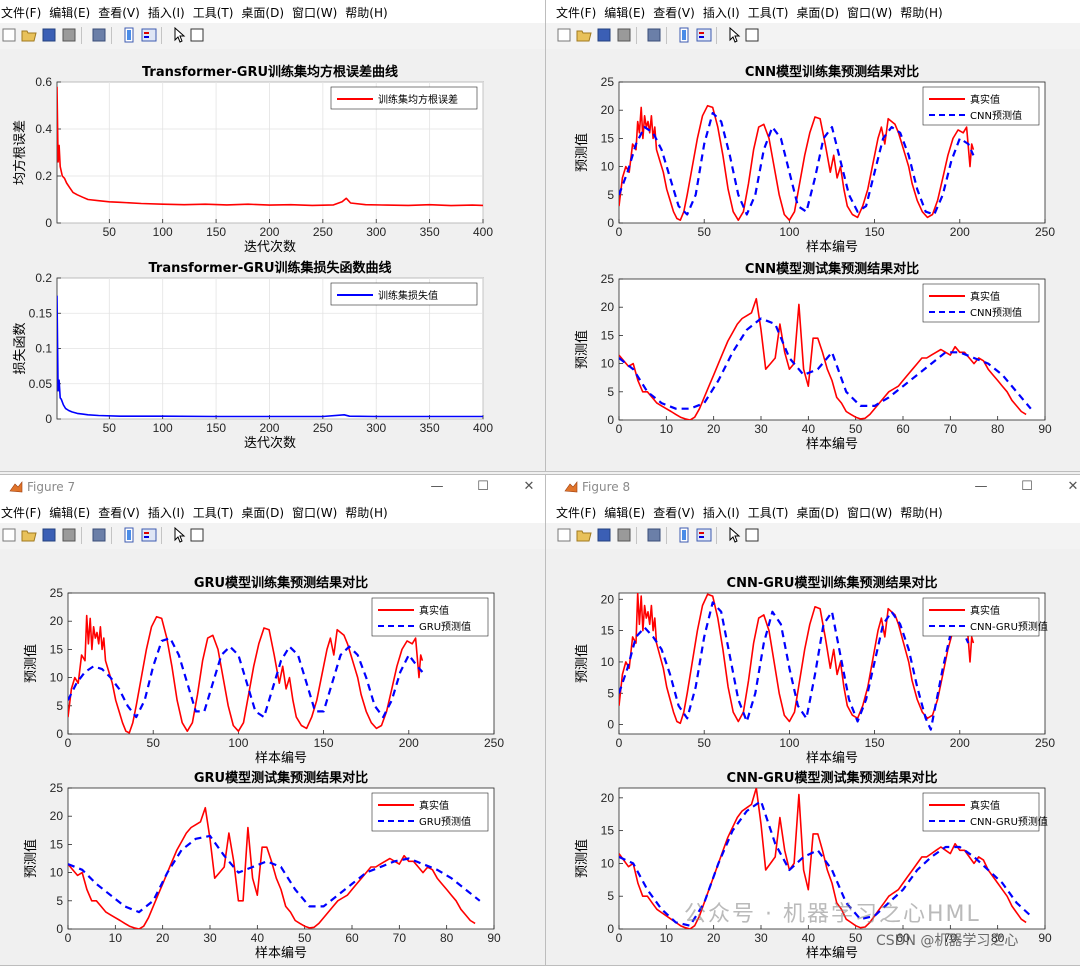  I want to click on x-tick-label: 350, so click(430, 232).